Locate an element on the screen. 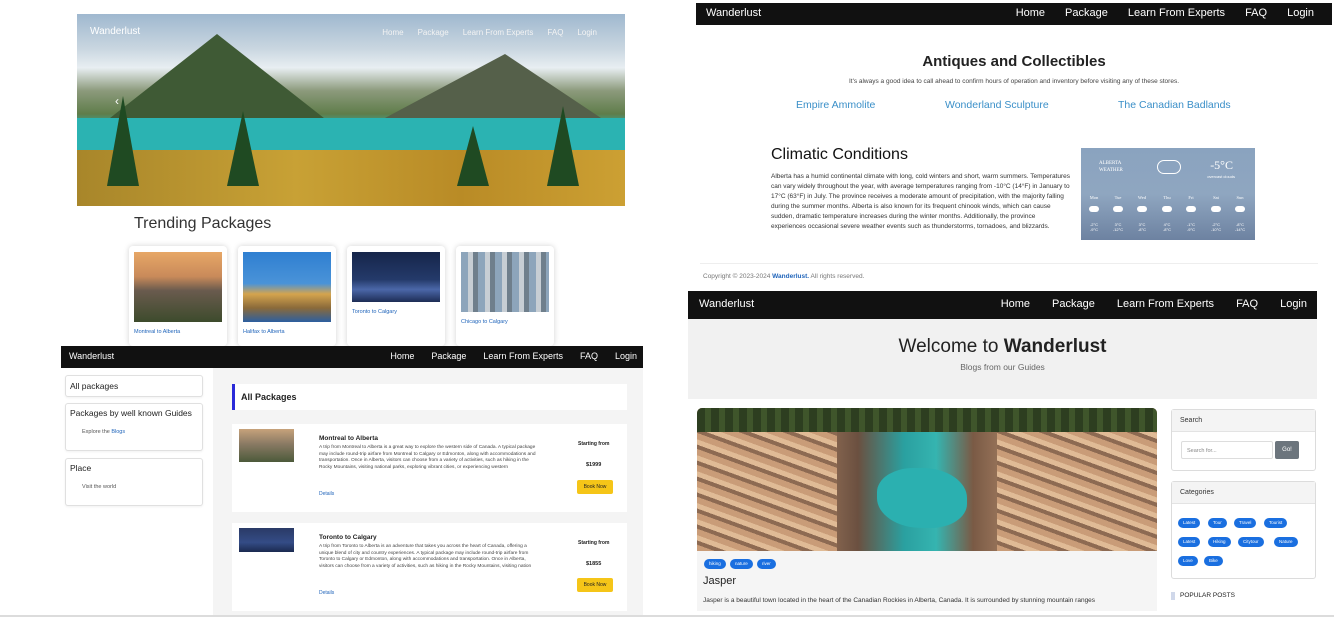 The width and height of the screenshot is (1334, 629). store-link: Wonderland Sculpture is located at coordinates (997, 105).